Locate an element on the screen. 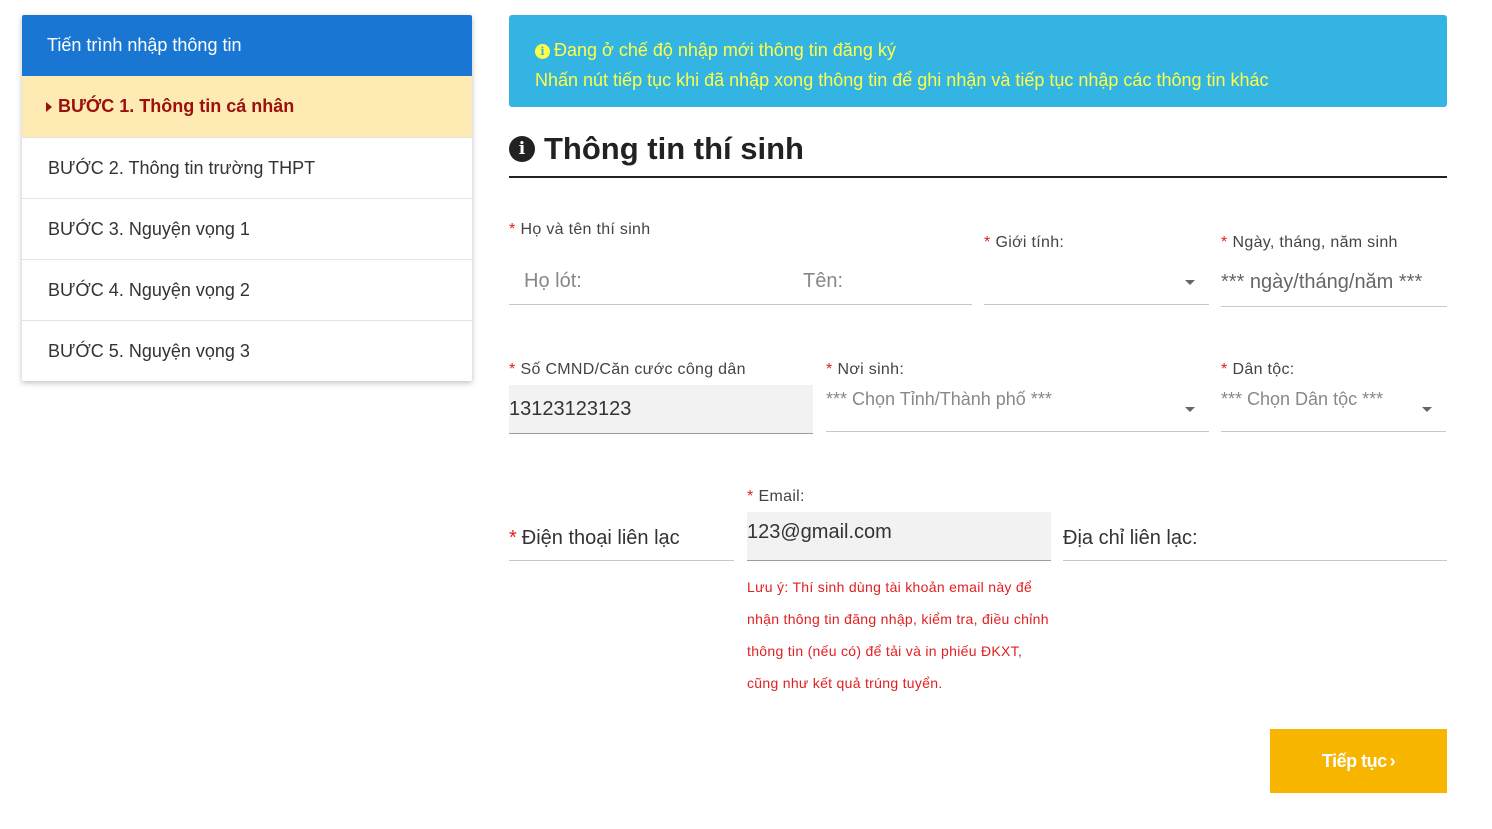  dob-placeholder: *** ngày/tháng/năm *** is located at coordinates (1322, 281).